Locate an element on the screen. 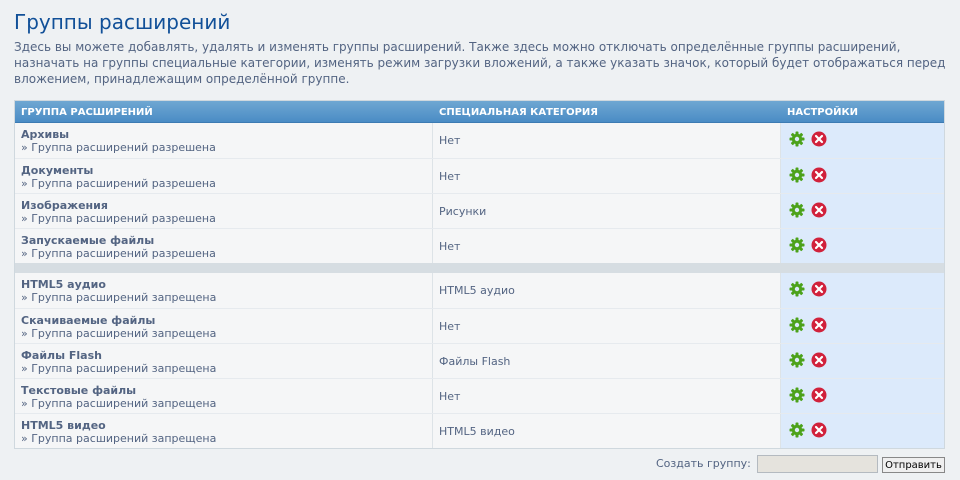  group-name: Изображения is located at coordinates (64, 205).